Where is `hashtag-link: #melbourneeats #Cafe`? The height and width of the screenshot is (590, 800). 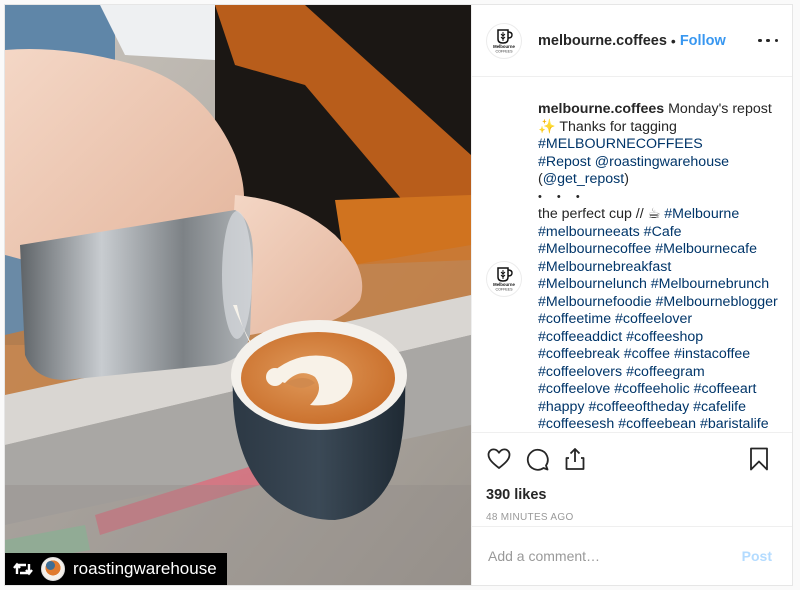 hashtag-link: #melbourneeats #Cafe is located at coordinates (658, 233).